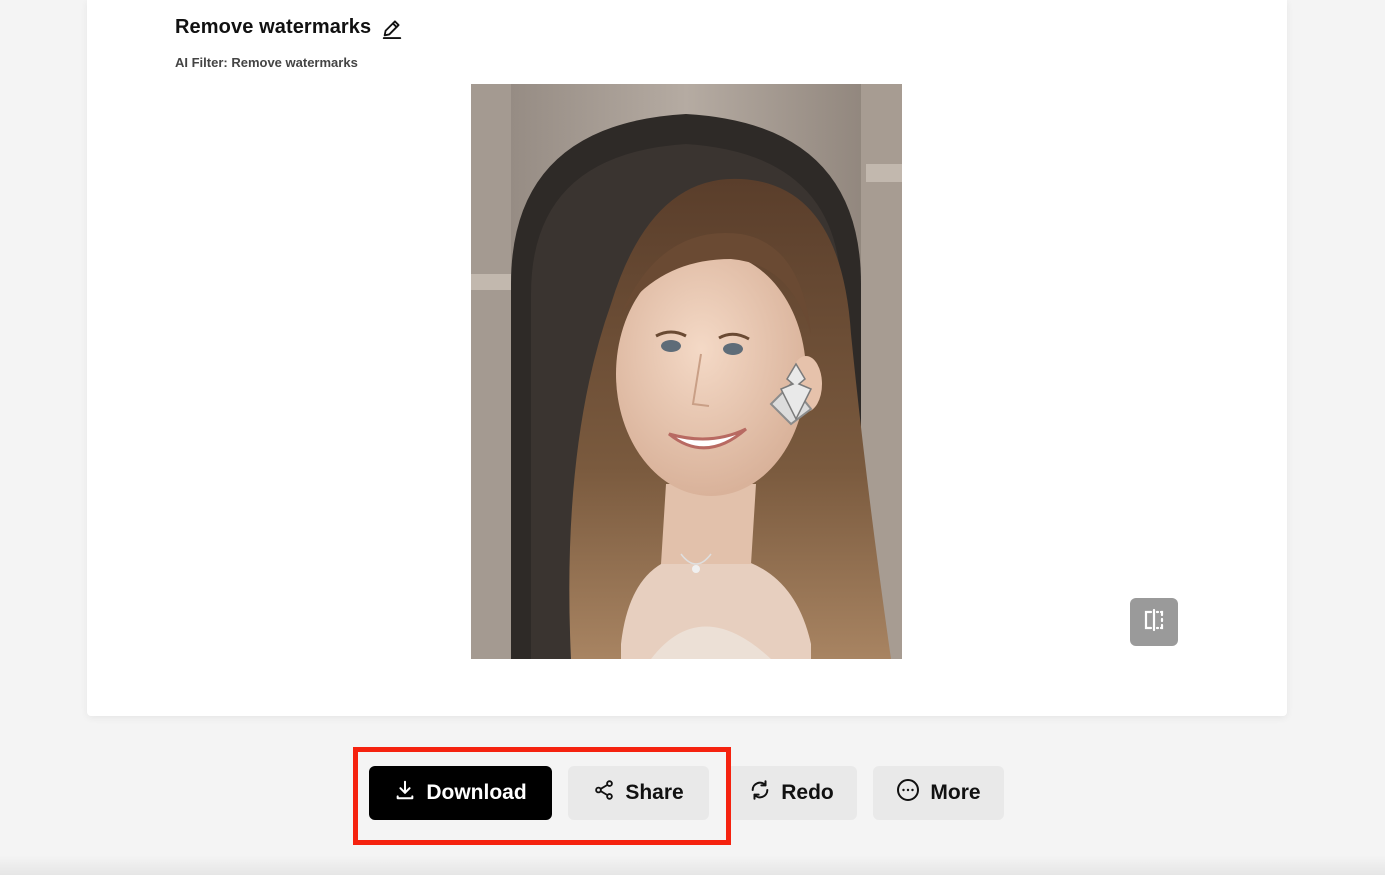 Image resolution: width=1385 pixels, height=875 pixels. Describe the element at coordinates (273, 27) in the screenshot. I see `page-title: Remove watermarks` at that location.